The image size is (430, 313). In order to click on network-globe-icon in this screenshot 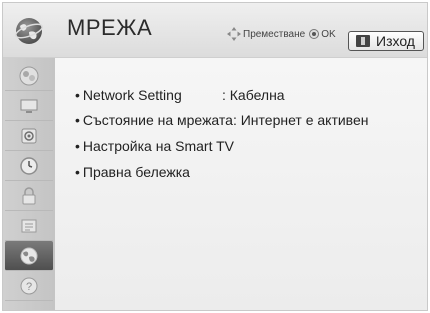, I will do `click(29, 31)`.